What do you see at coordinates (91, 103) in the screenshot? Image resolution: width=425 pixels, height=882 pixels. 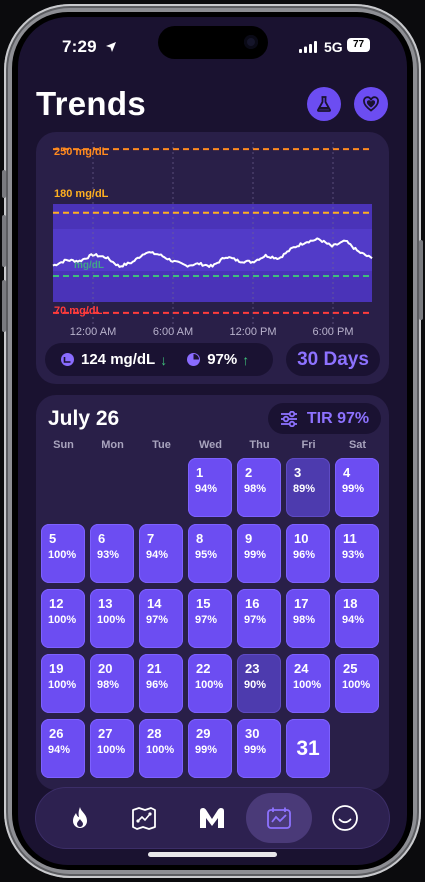 I see `page-title: Trends` at bounding box center [91, 103].